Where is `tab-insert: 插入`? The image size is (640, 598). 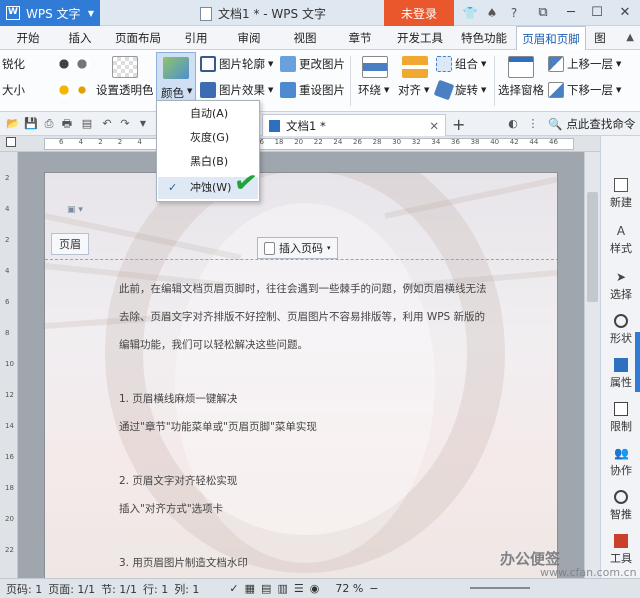 tab-insert: 插入 is located at coordinates (80, 38).